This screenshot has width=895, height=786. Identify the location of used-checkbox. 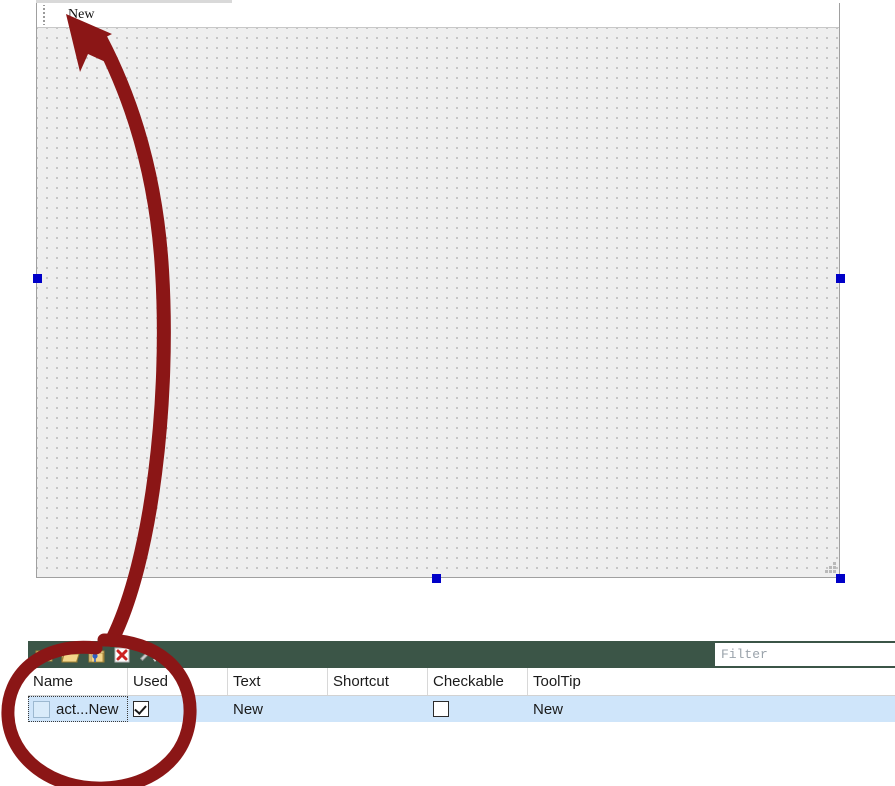
(141, 709).